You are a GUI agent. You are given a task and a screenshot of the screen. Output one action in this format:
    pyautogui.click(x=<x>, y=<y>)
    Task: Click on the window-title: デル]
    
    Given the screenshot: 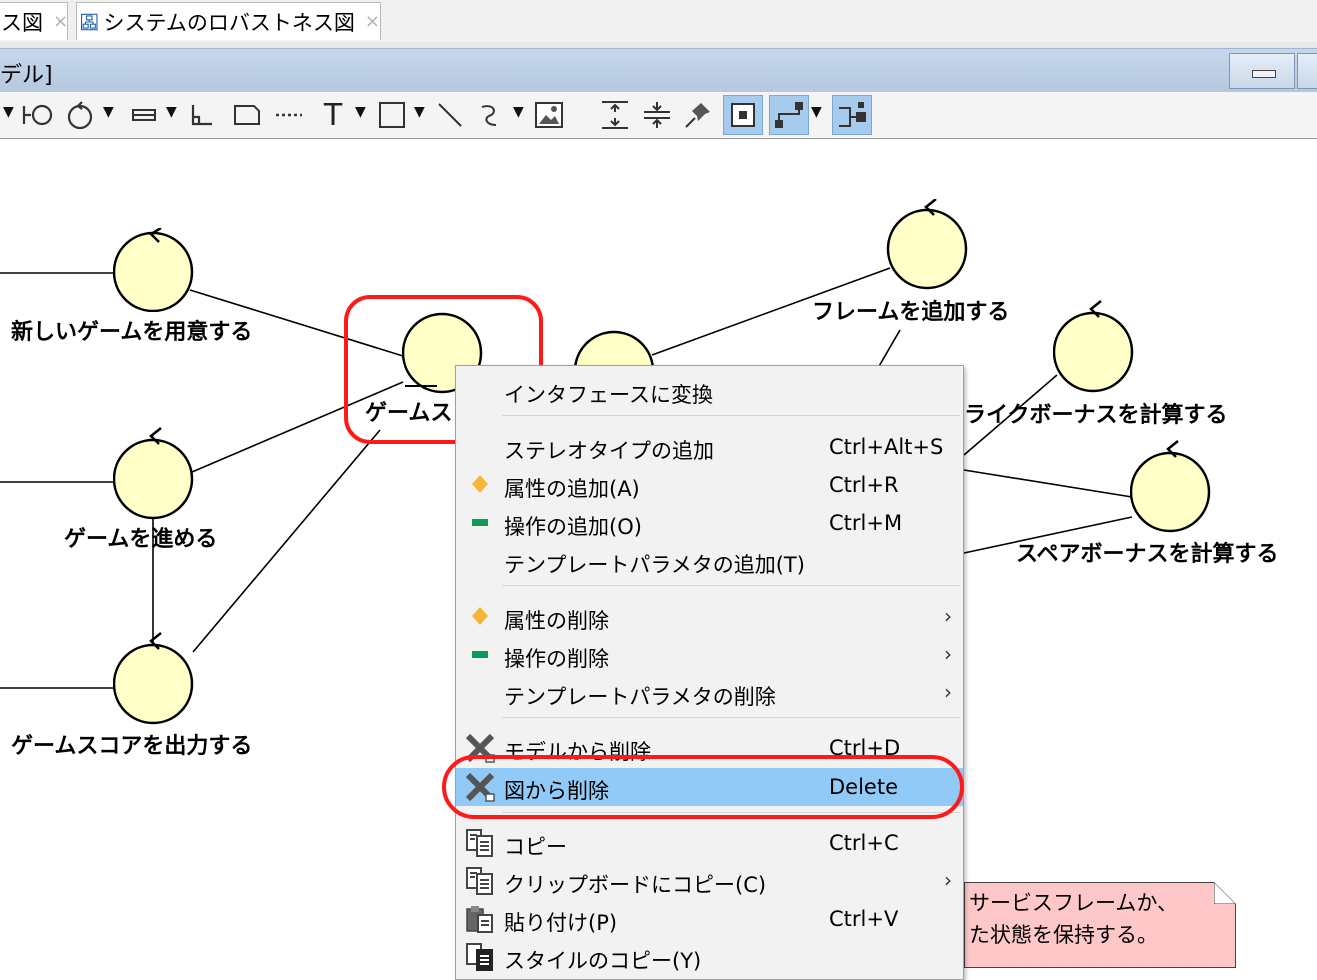 What is the action you would take?
    pyautogui.click(x=26, y=75)
    